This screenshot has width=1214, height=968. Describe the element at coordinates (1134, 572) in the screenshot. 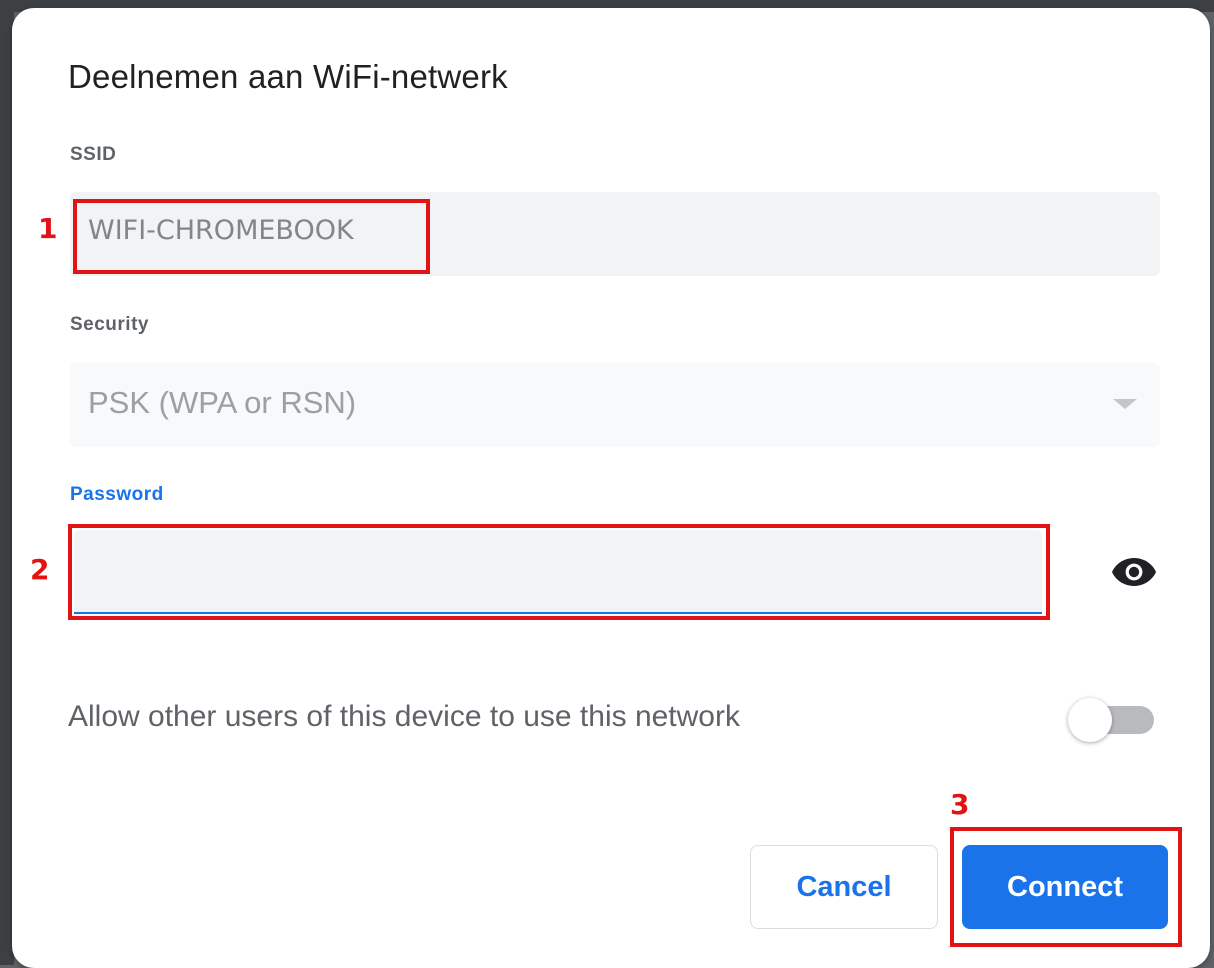

I see `eye-icon` at that location.